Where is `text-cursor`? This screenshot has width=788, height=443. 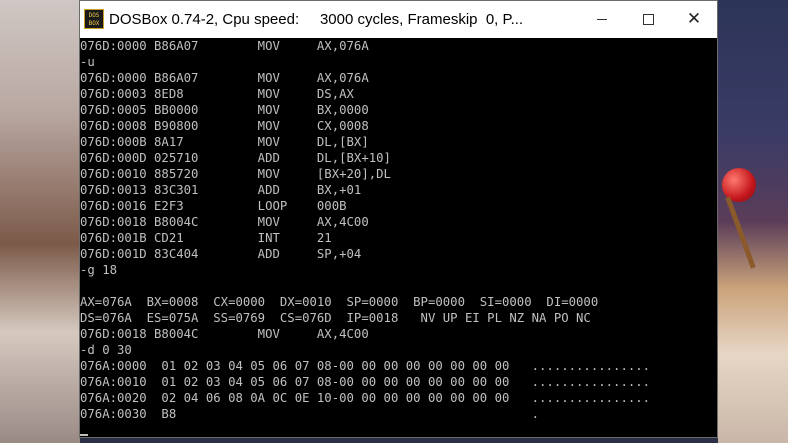
text-cursor is located at coordinates (84, 435).